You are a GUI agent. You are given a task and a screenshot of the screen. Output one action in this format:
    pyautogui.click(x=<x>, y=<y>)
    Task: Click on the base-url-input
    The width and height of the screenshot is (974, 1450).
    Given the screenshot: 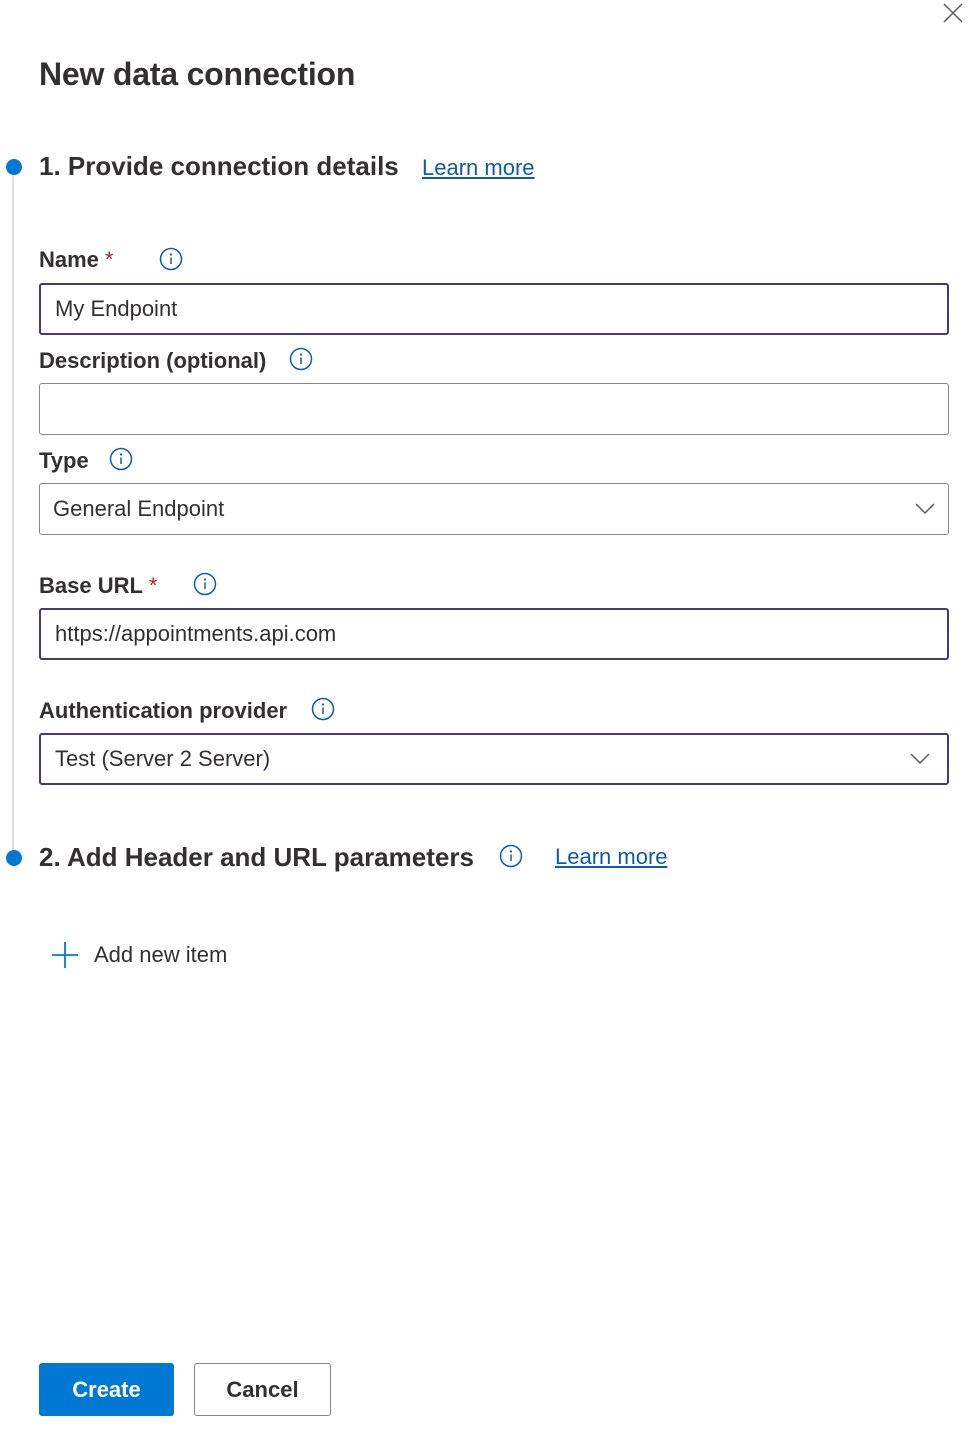 What is the action you would take?
    pyautogui.click(x=494, y=634)
    